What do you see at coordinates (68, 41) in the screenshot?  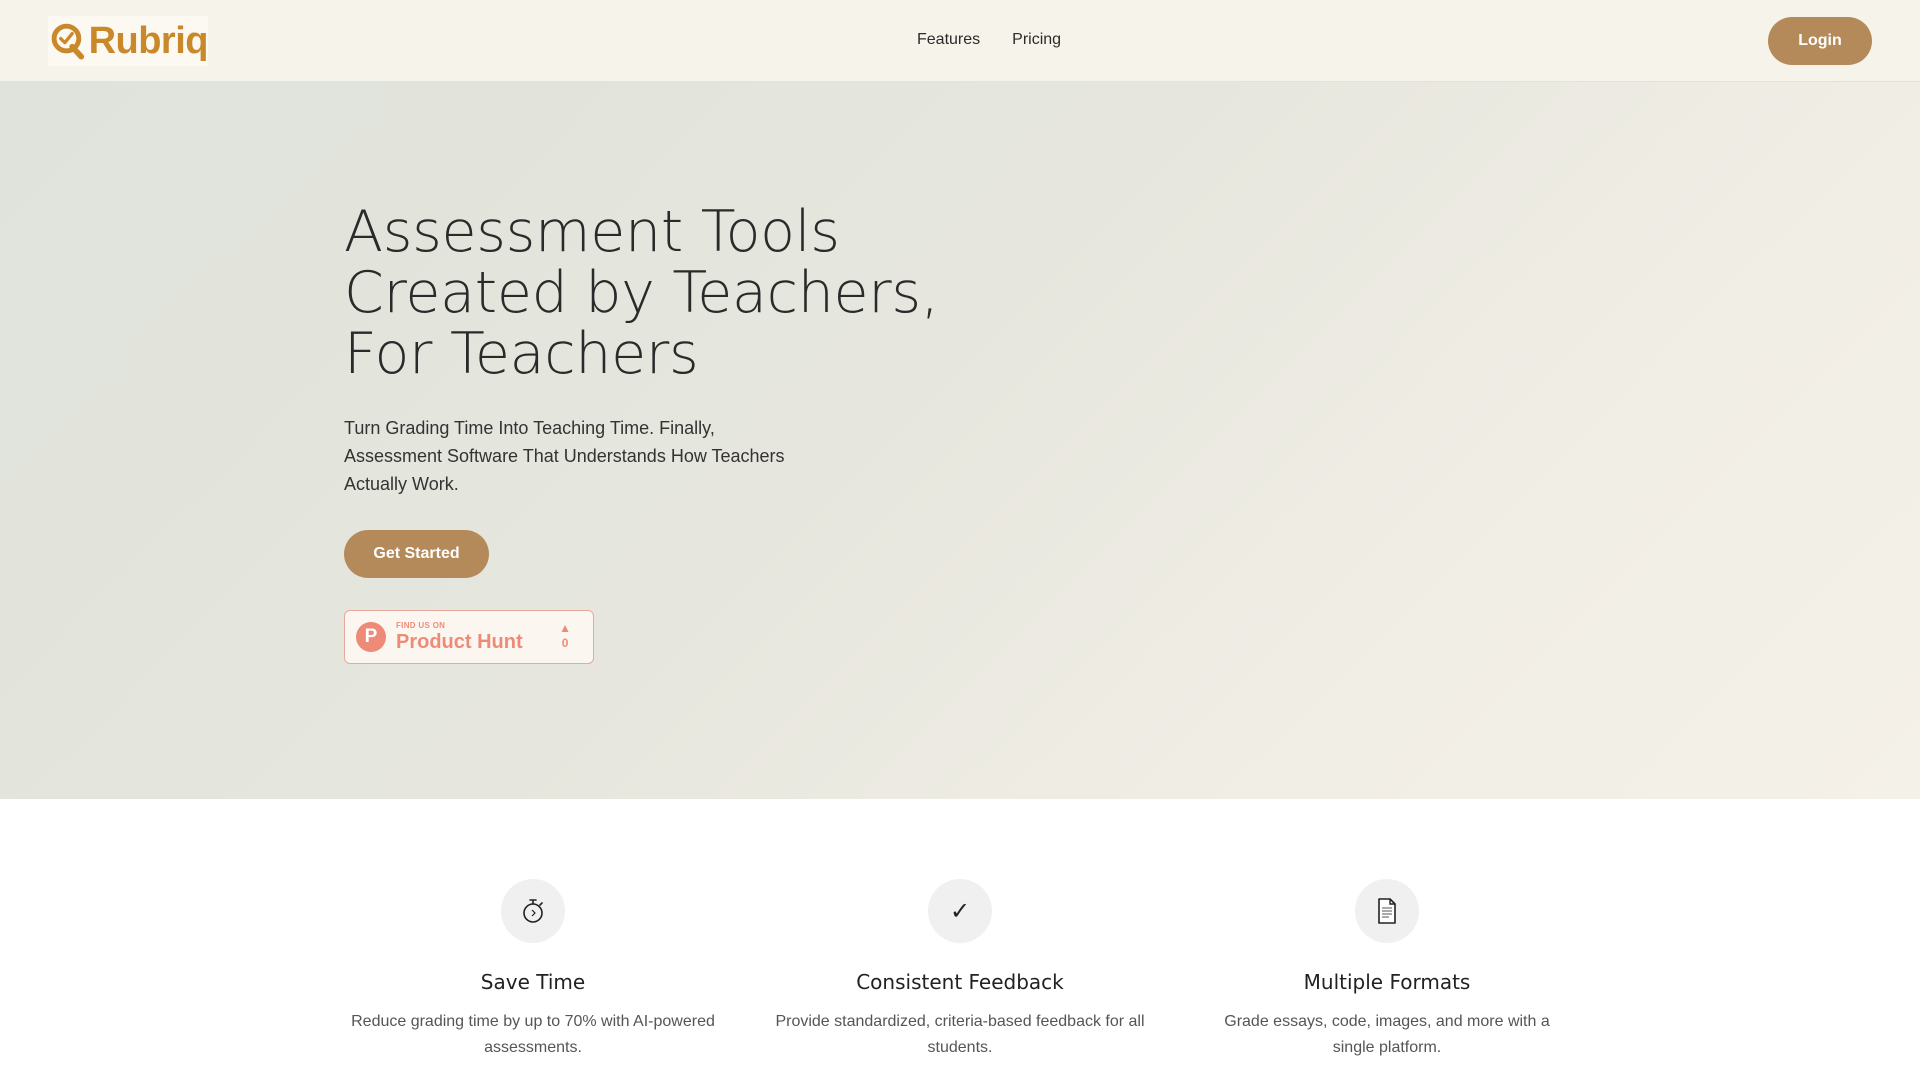 I see `logo-q-check-icon` at bounding box center [68, 41].